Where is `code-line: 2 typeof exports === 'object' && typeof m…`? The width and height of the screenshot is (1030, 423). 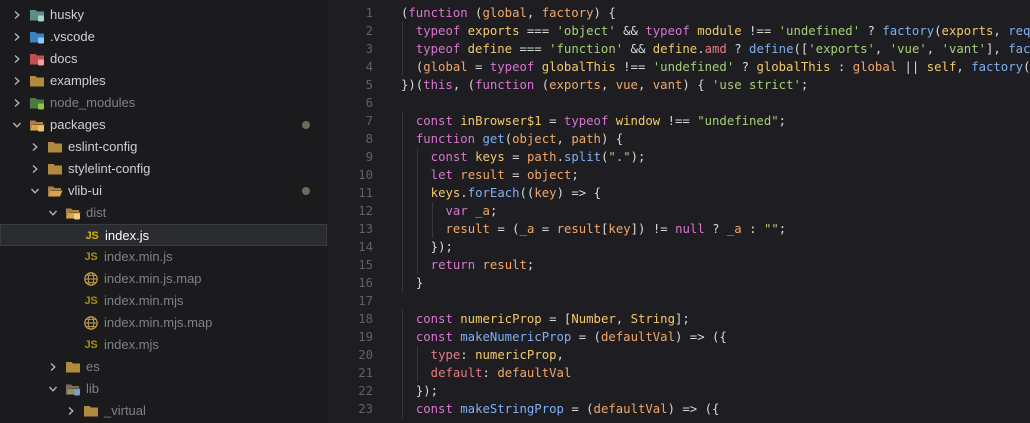
code-line: 2 typeof exports === 'object' && typeof m… is located at coordinates (678, 31).